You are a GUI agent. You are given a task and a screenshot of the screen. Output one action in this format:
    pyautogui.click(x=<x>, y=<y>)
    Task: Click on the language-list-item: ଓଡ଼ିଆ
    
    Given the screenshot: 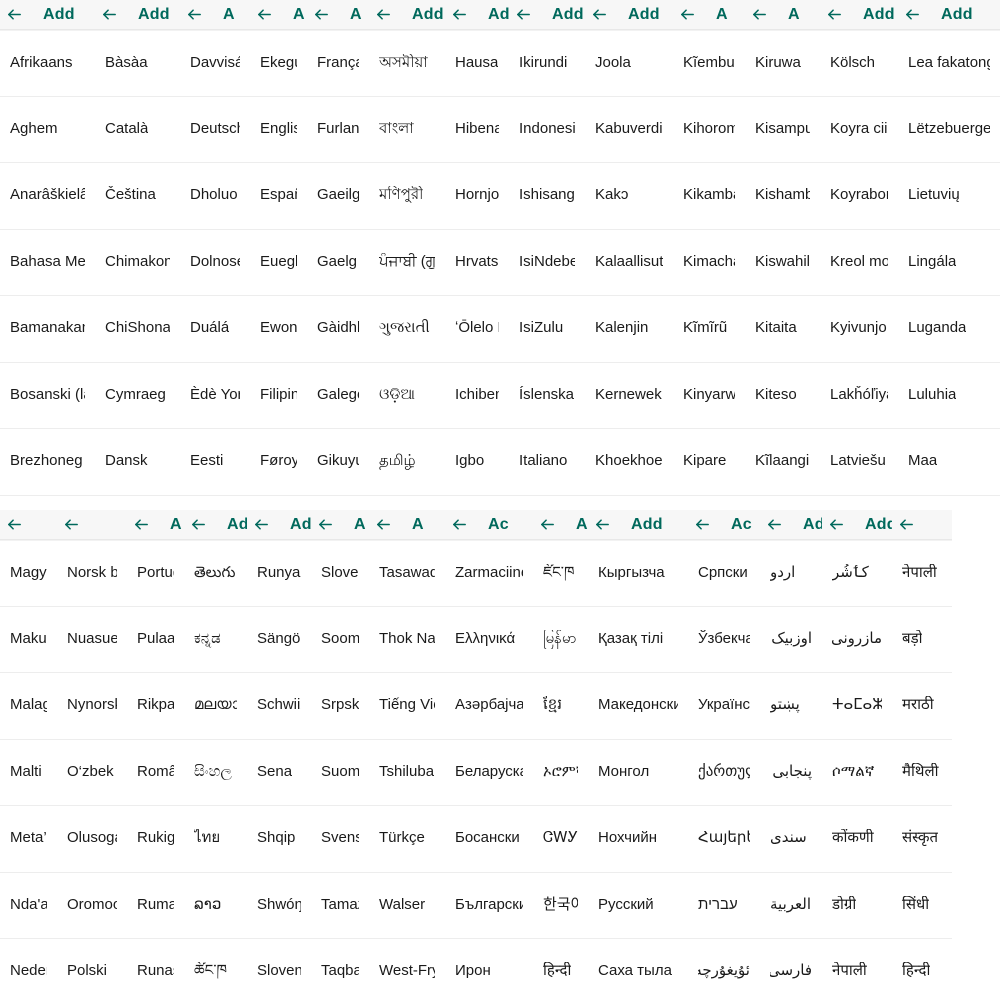 What is the action you would take?
    pyautogui.click(x=407, y=395)
    